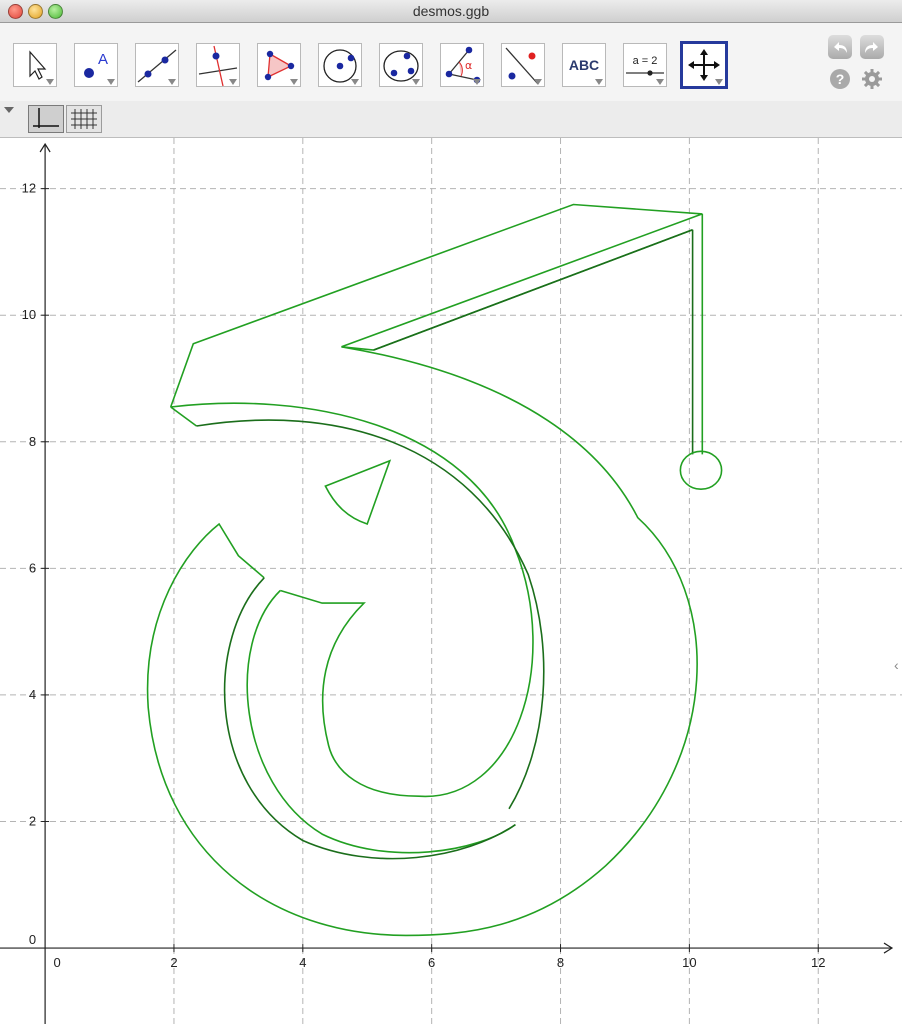 This screenshot has height=1029, width=902. What do you see at coordinates (462, 65) in the screenshot?
I see `angle-tool-button: α` at bounding box center [462, 65].